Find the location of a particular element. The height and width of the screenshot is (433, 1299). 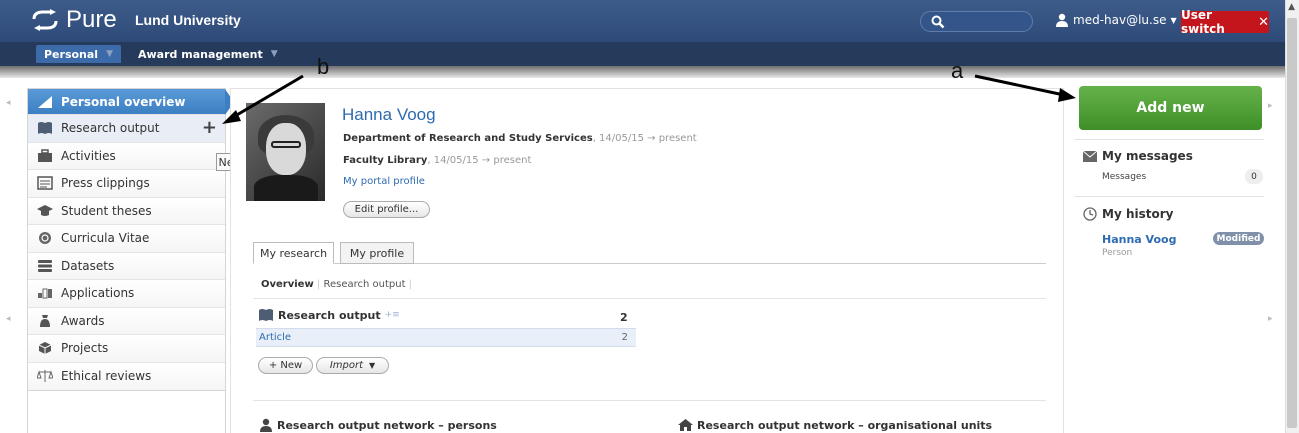

sidebar-item-personal-overview: Personal overview is located at coordinates (131, 102).